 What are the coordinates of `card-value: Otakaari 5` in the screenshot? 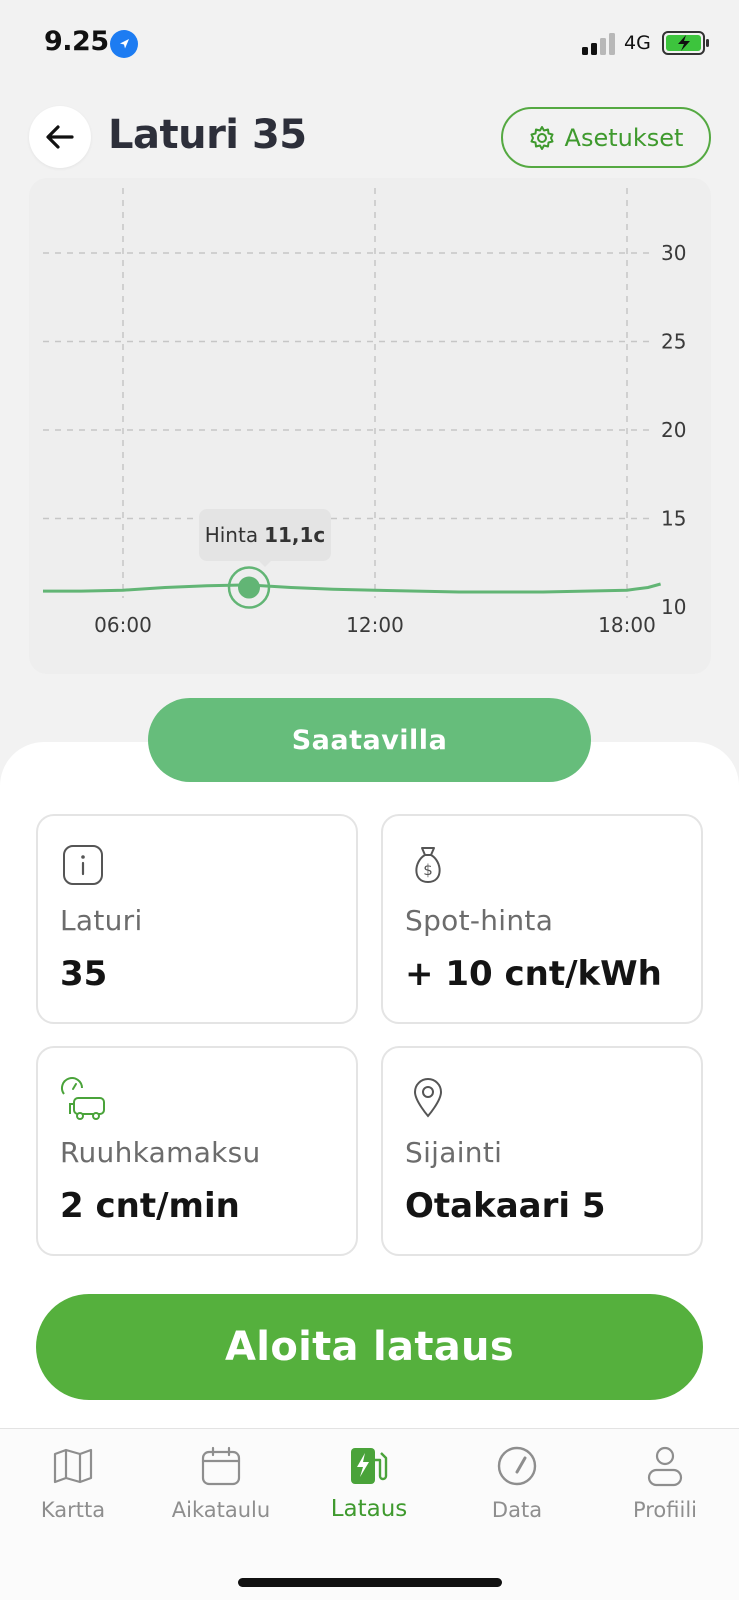 It's located at (505, 1206).